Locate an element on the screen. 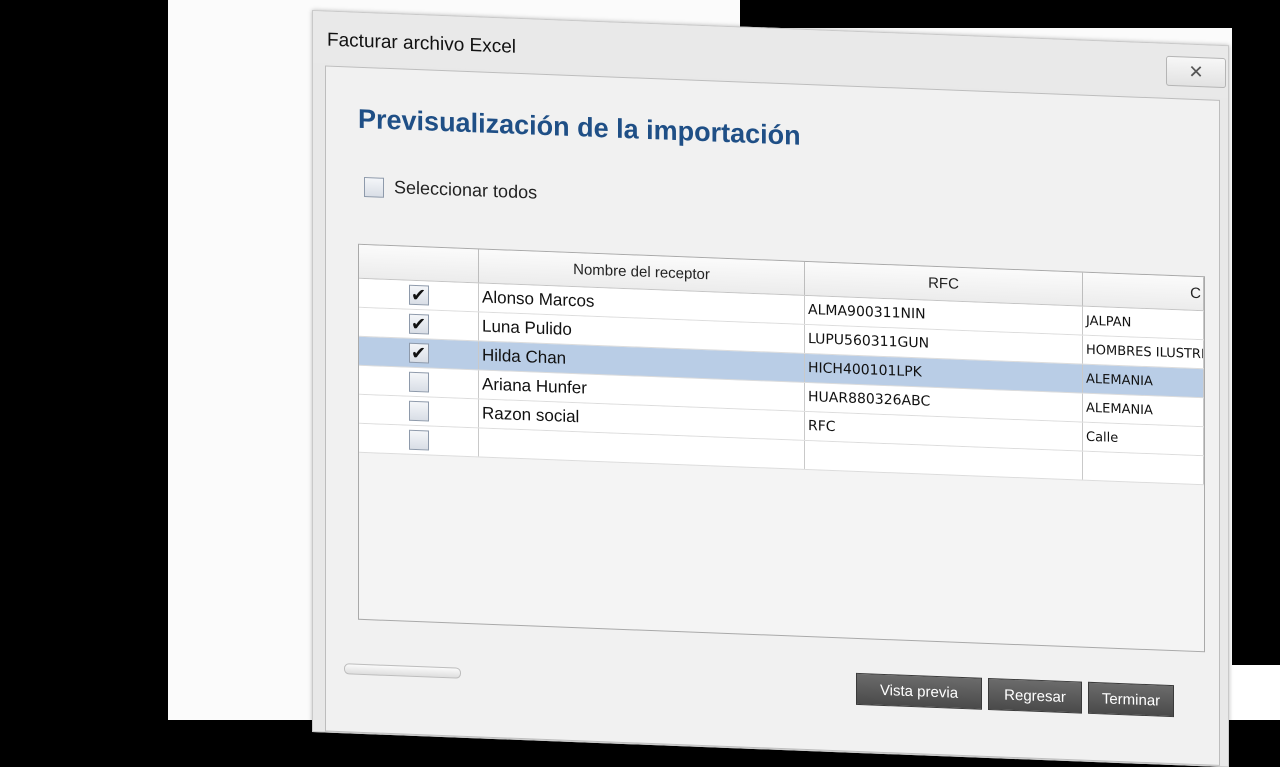 This screenshot has width=1280, height=767. finish-button: Terminar is located at coordinates (1131, 699).